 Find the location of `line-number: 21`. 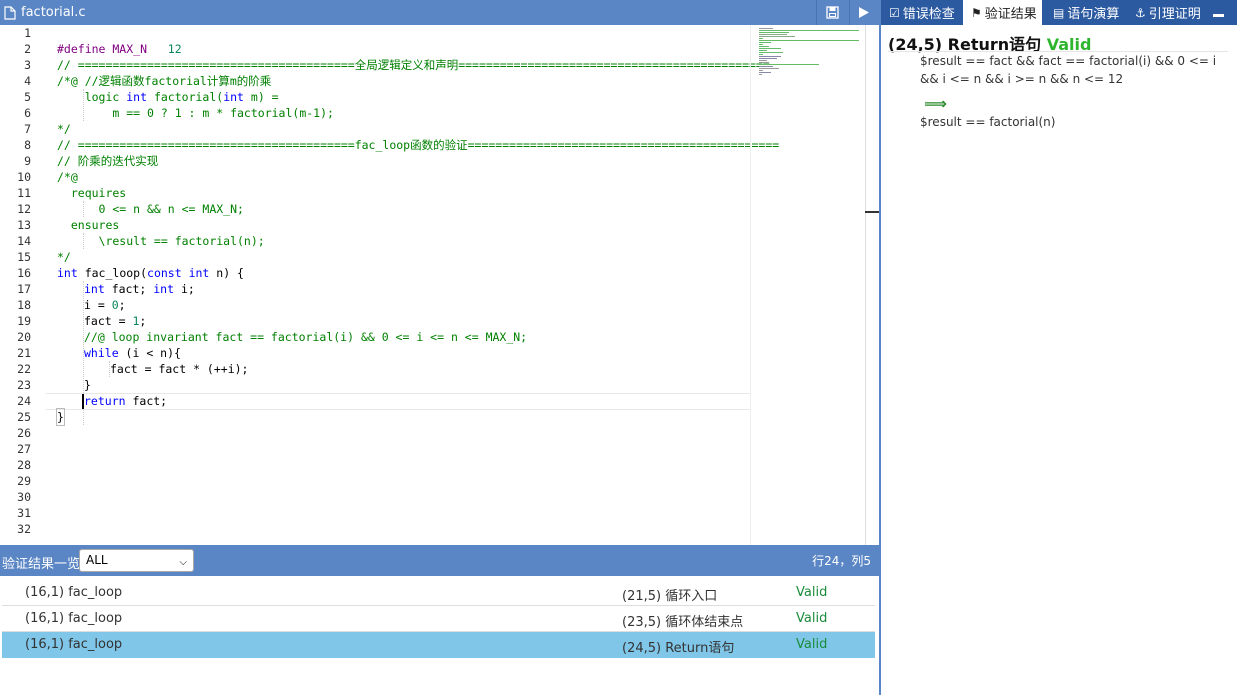

line-number: 21 is located at coordinates (24, 353).